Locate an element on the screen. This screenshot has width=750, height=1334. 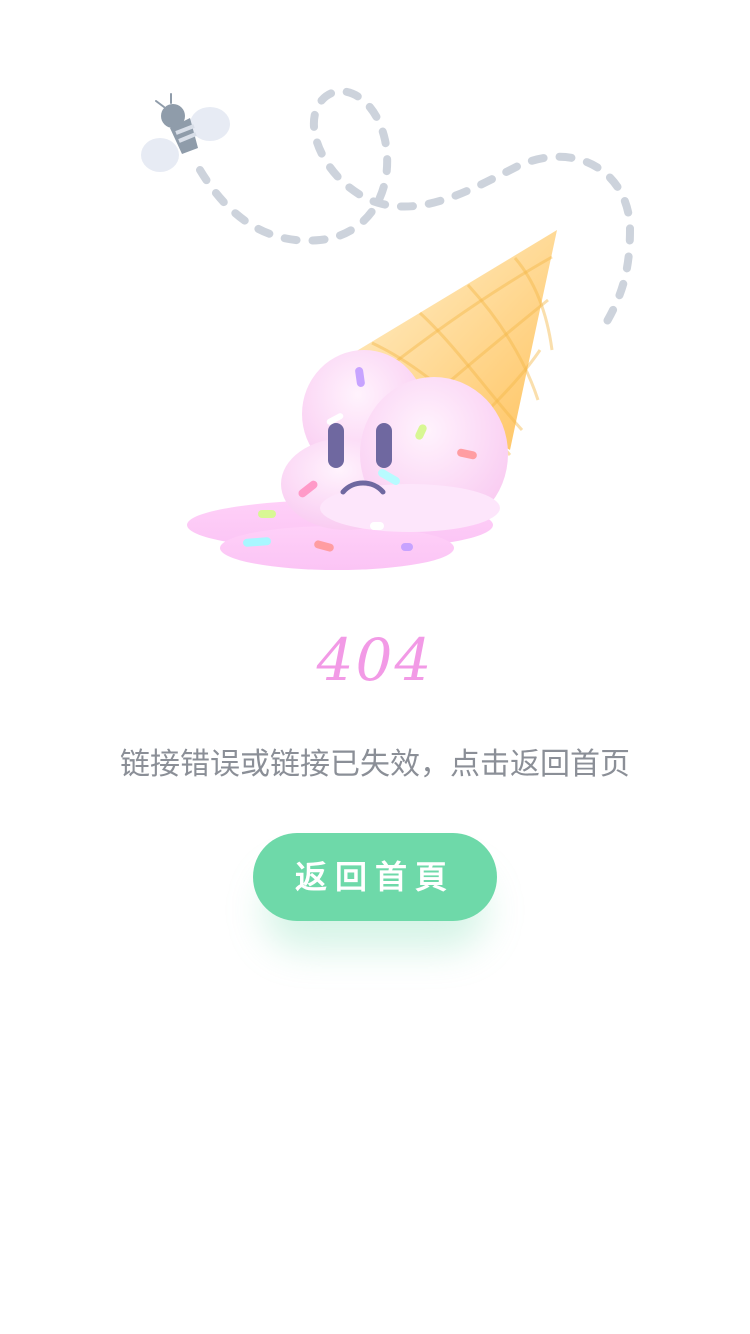
error-message: 链接错误或链接已失效，点击返回首页 is located at coordinates (375, 764).